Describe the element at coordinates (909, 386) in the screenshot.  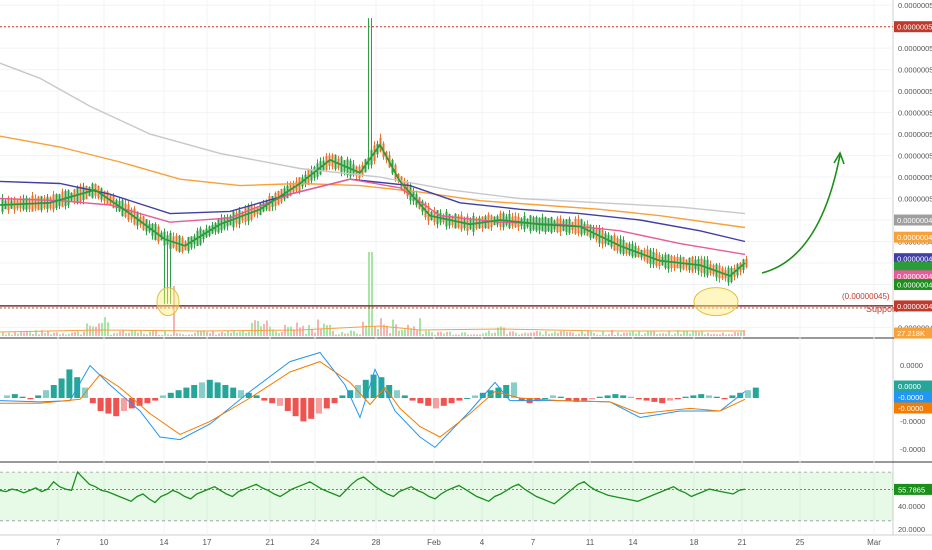
I see `macd-value-tag-label: 0.0000` at that location.